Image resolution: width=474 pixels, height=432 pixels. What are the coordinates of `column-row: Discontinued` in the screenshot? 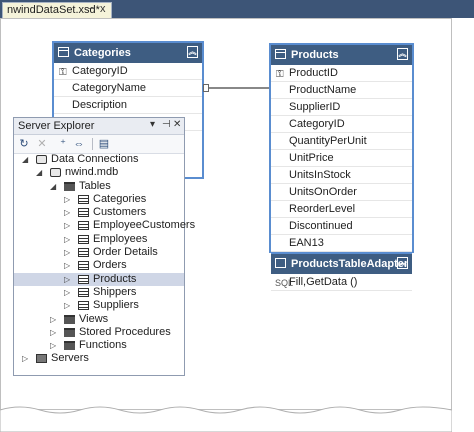 It's located at (341, 226).